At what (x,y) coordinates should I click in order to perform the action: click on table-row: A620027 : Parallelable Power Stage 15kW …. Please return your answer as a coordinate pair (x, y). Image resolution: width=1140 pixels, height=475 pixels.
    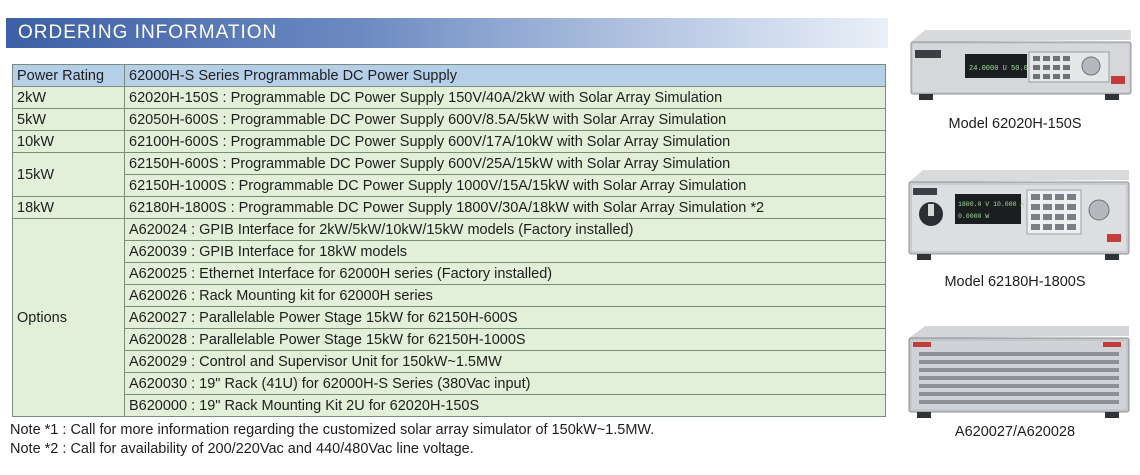
    Looking at the image, I should click on (449, 317).